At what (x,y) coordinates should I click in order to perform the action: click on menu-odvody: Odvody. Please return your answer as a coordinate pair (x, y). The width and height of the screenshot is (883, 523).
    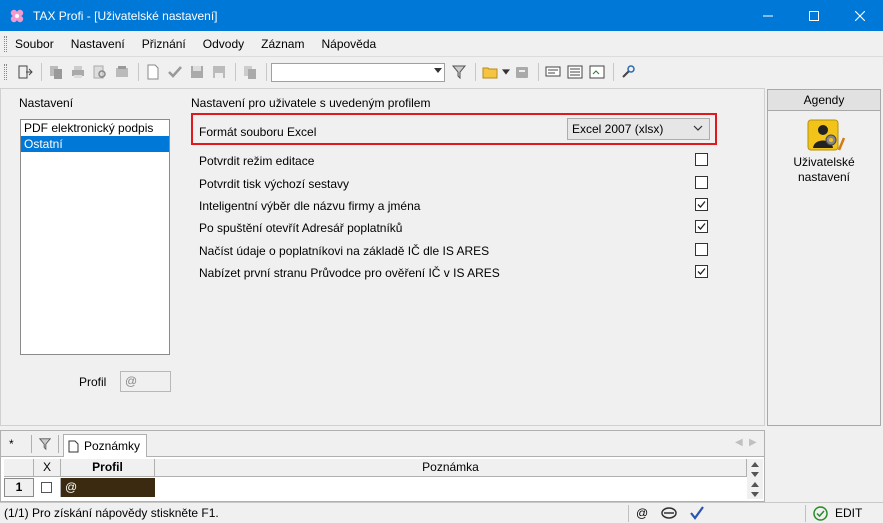
    Looking at the image, I should click on (223, 44).